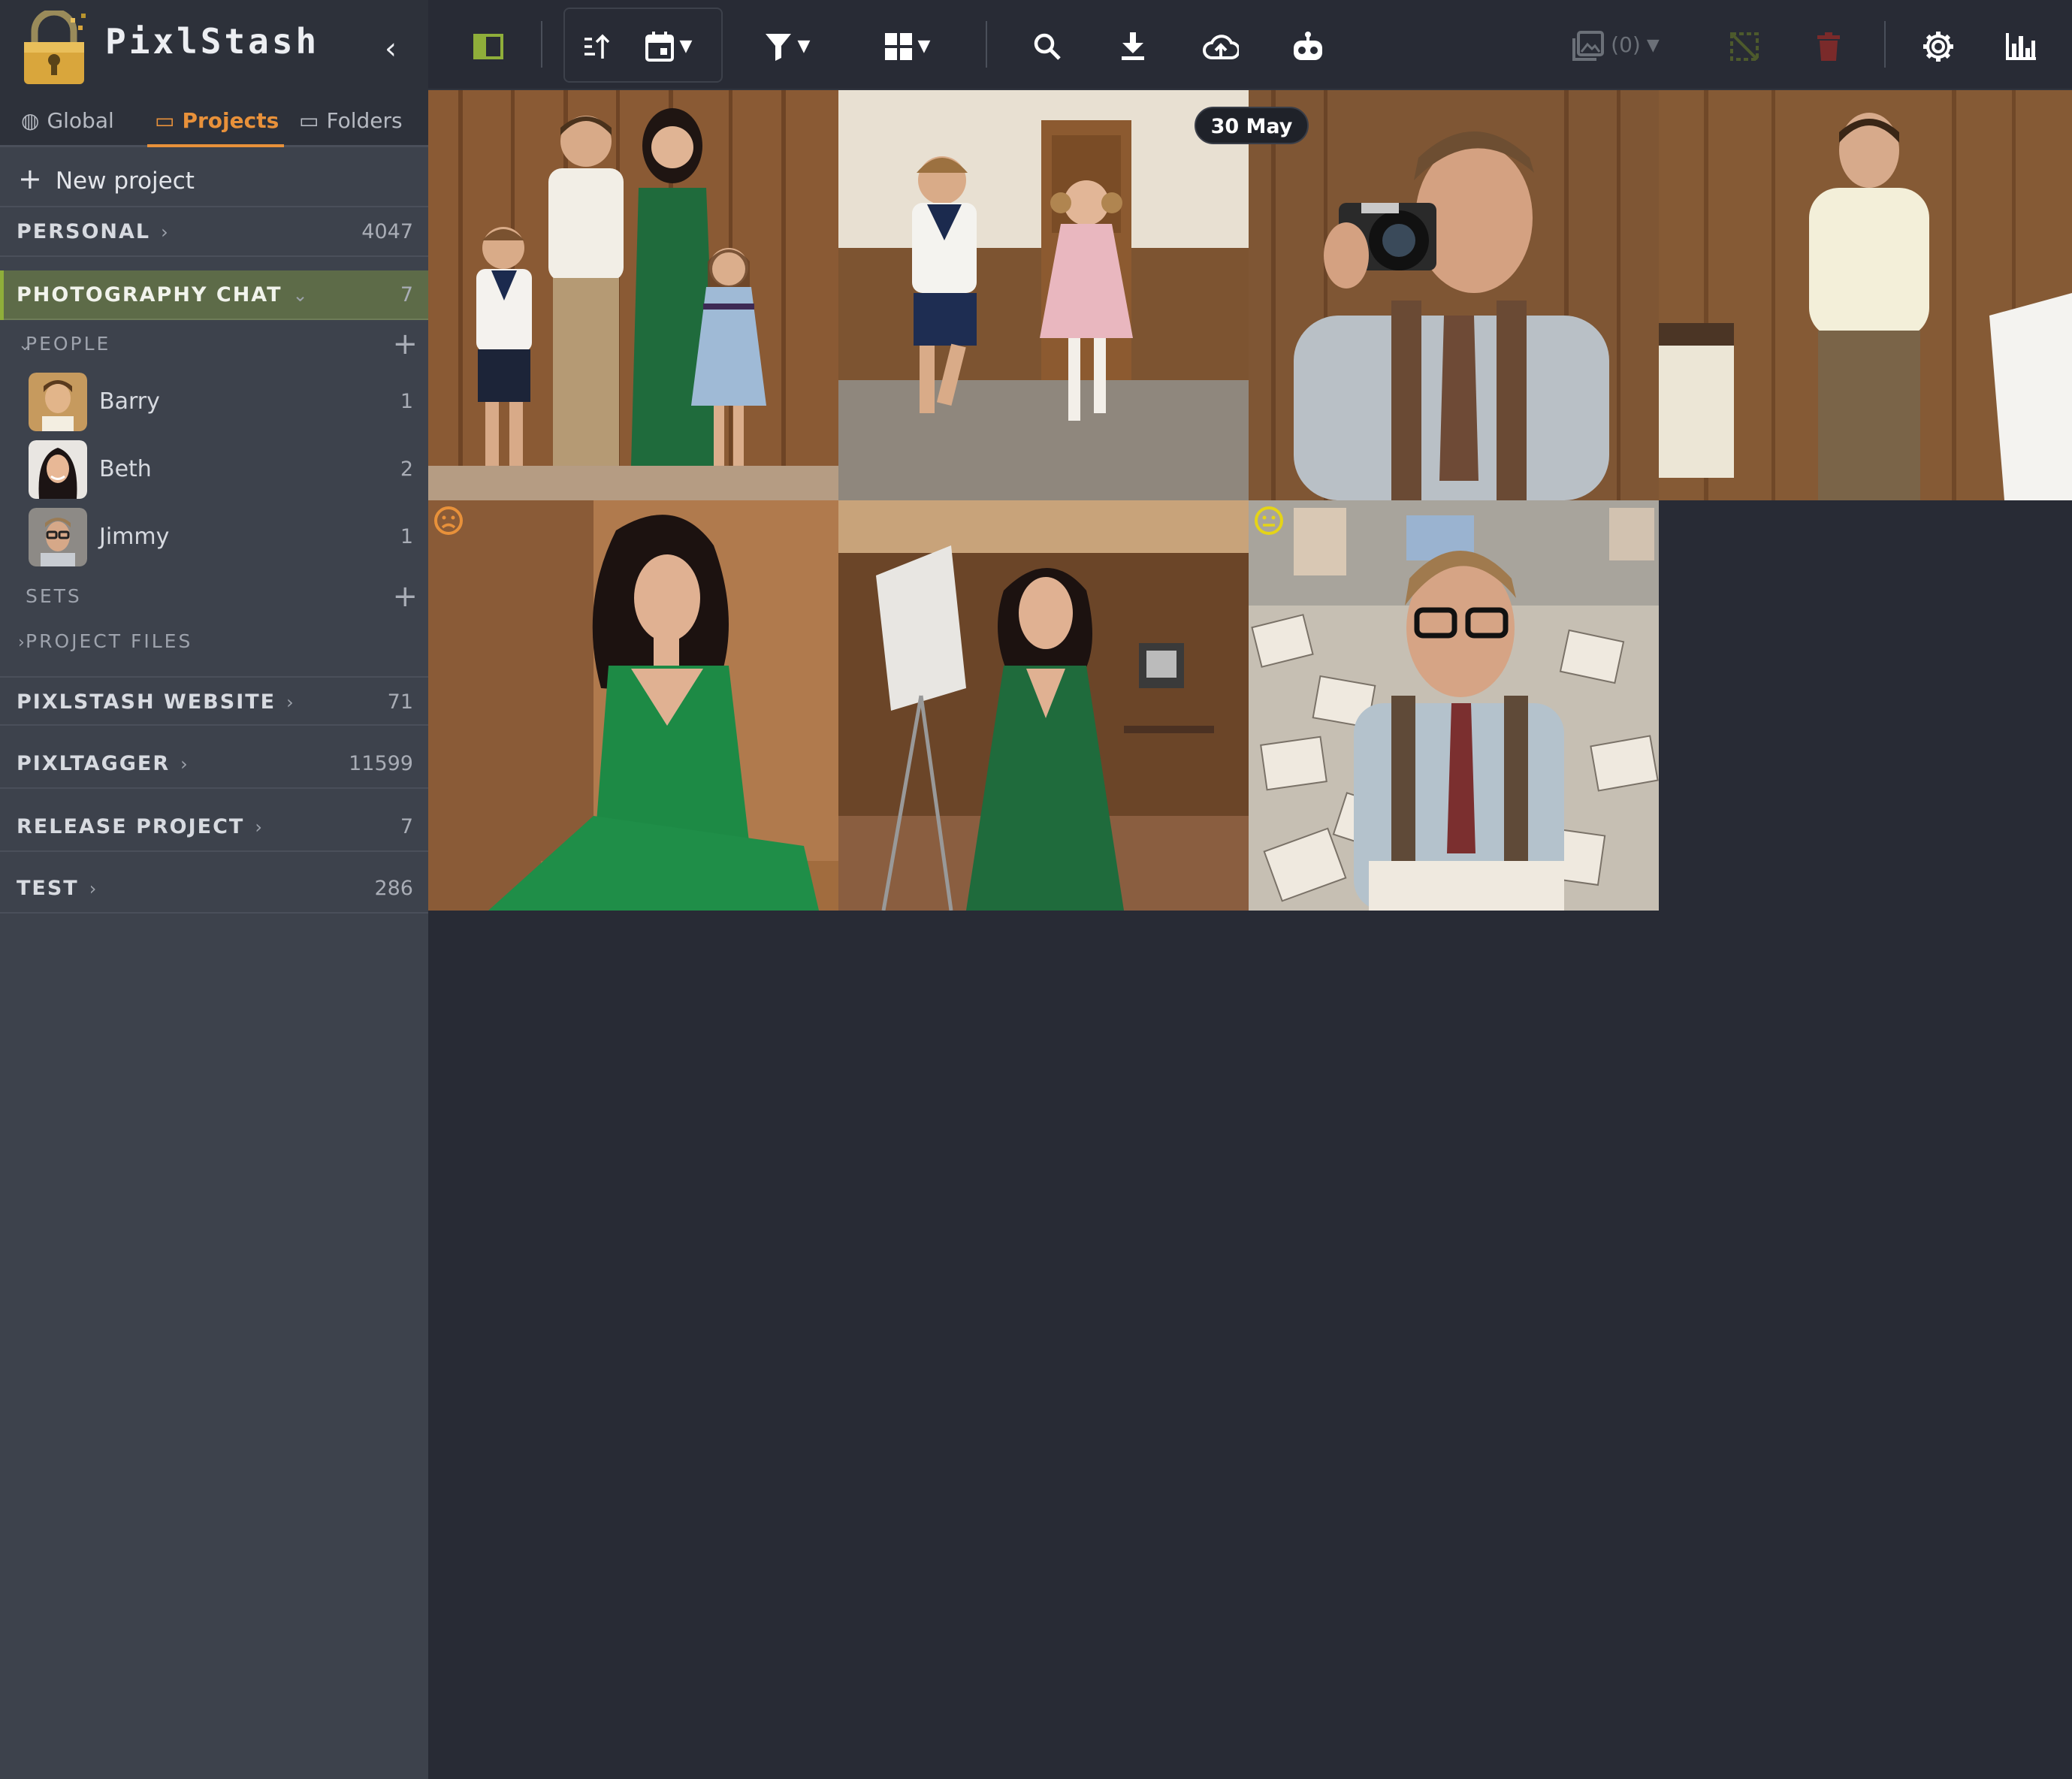 This screenshot has width=2072, height=1779. Describe the element at coordinates (400, 702) in the screenshot. I see `project-count: 71` at that location.